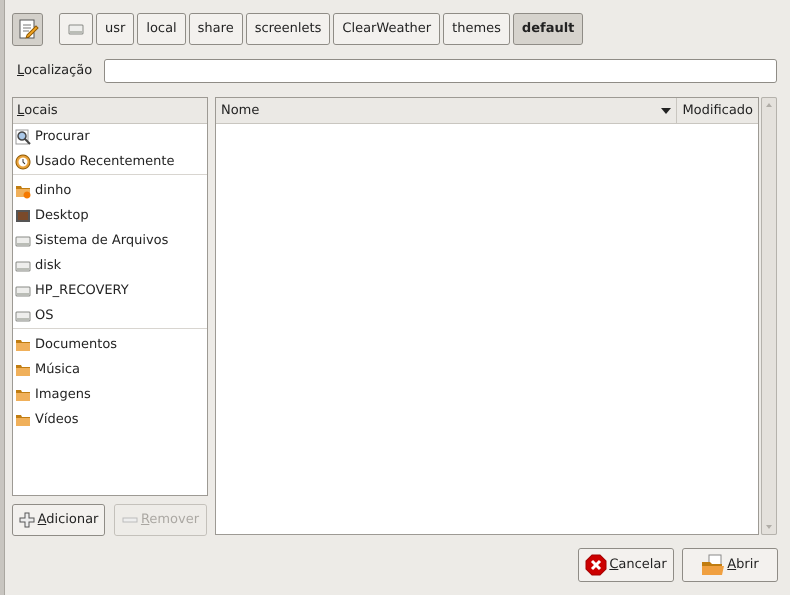 This screenshot has width=790, height=595. What do you see at coordinates (55, 71) in the screenshot?
I see `location-label: Localização` at bounding box center [55, 71].